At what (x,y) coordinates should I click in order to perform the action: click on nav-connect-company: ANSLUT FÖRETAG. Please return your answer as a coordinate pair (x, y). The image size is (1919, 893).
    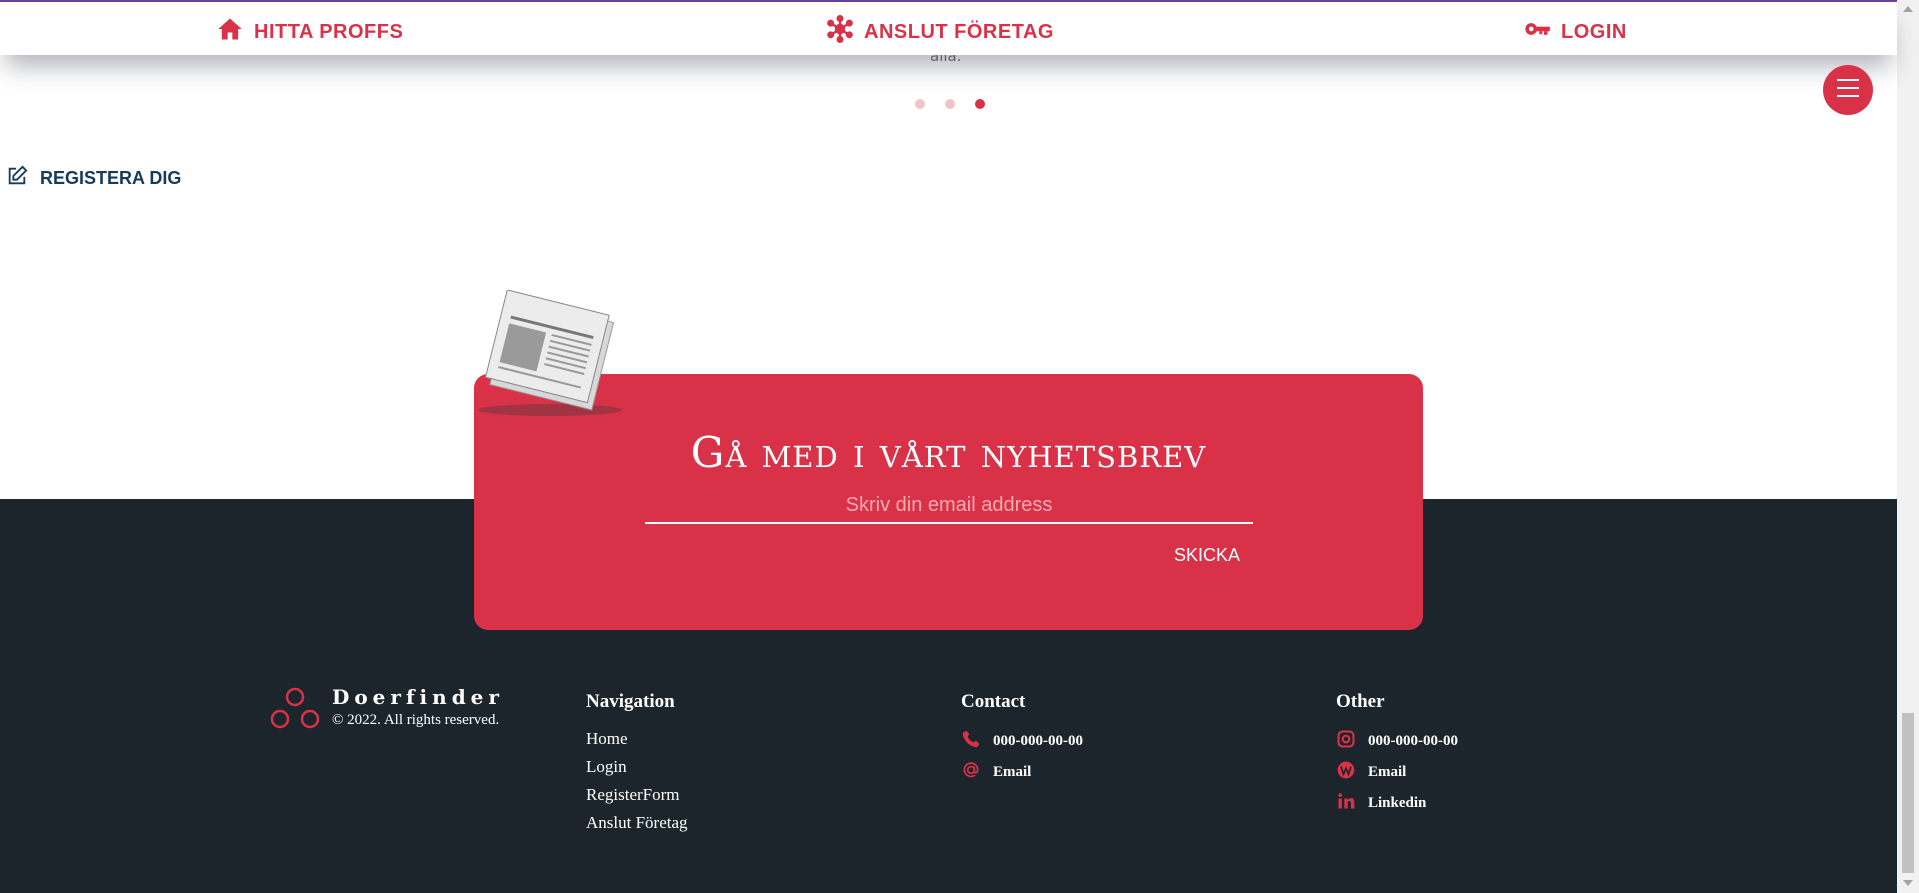
    Looking at the image, I should click on (940, 32).